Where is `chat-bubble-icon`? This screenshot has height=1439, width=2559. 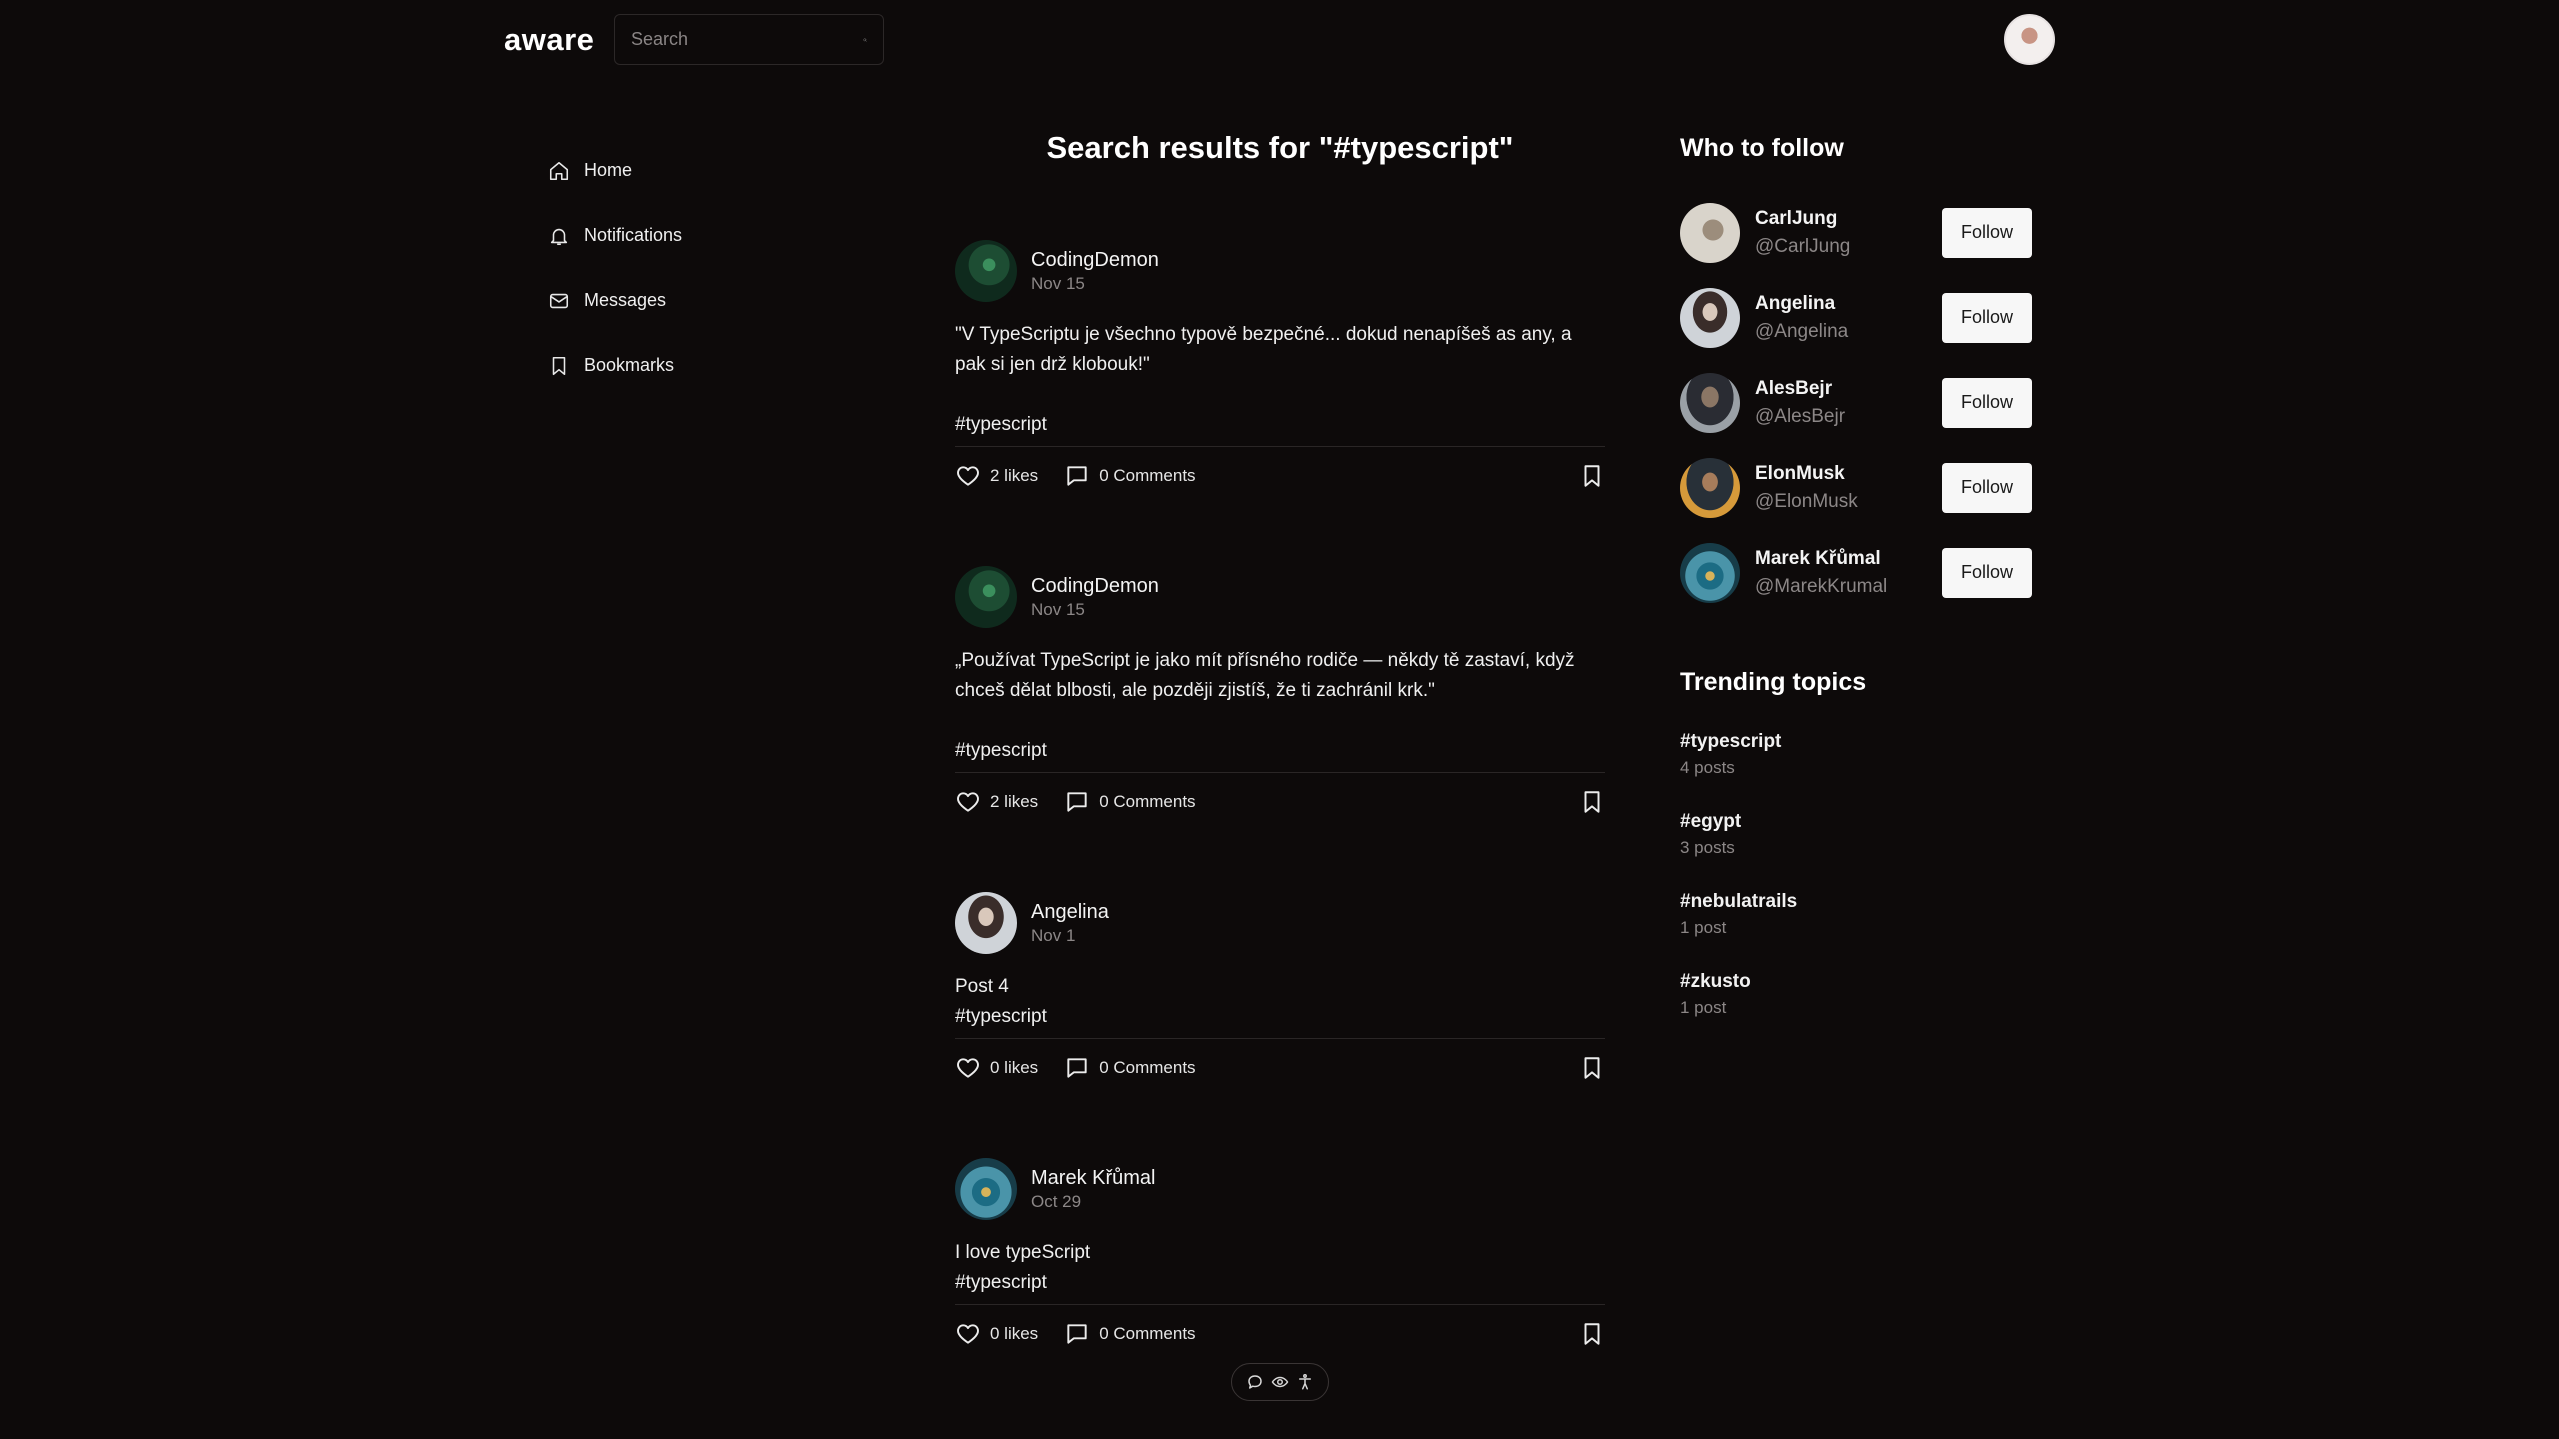
chat-bubble-icon is located at coordinates (1255, 1382).